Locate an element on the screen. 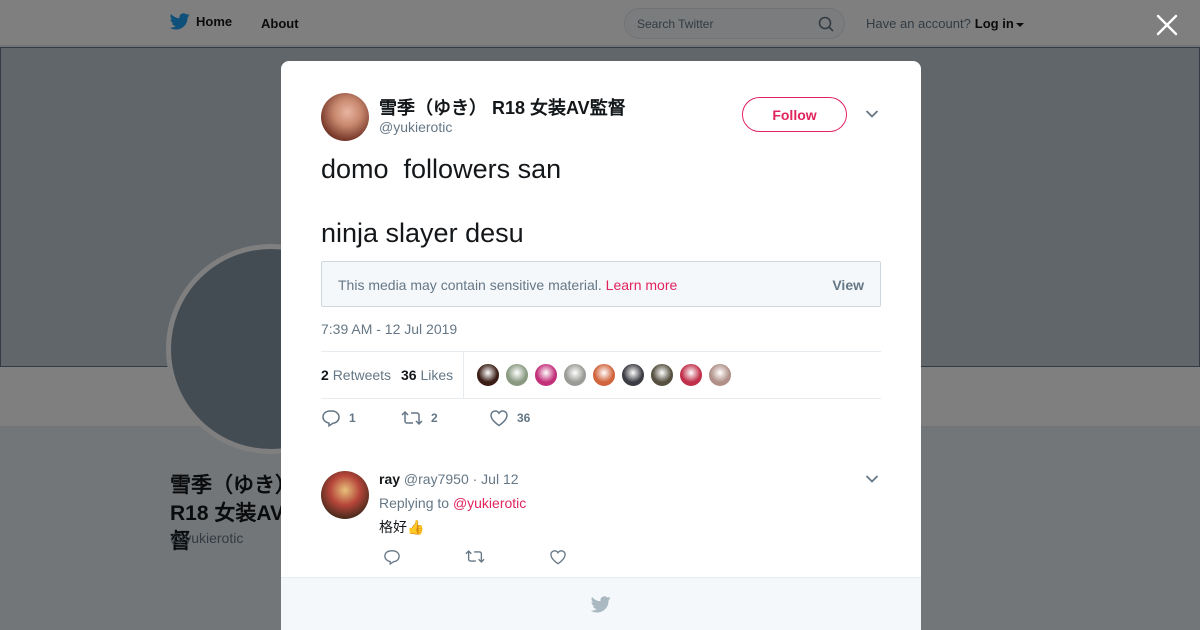  reply-button: 1 is located at coordinates (361, 418).